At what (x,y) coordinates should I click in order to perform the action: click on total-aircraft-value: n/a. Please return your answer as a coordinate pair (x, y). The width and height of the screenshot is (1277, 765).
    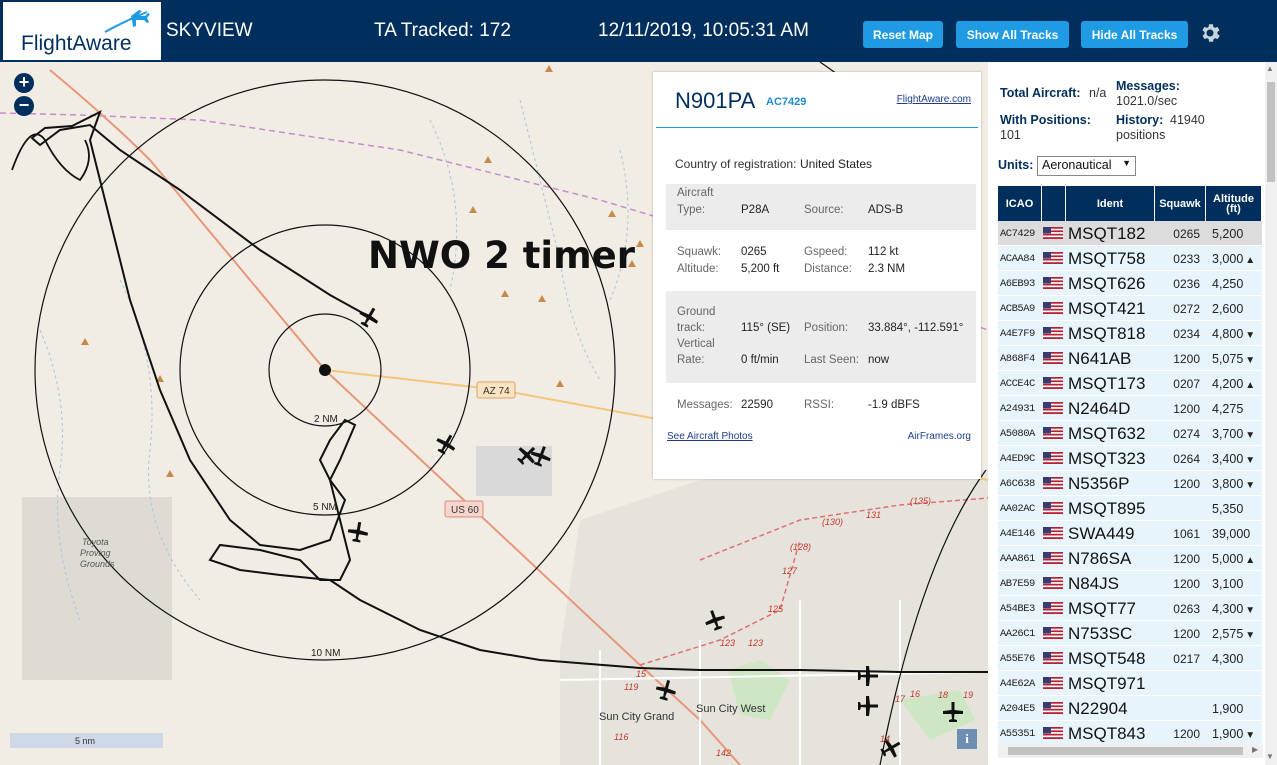
    Looking at the image, I should click on (1098, 93).